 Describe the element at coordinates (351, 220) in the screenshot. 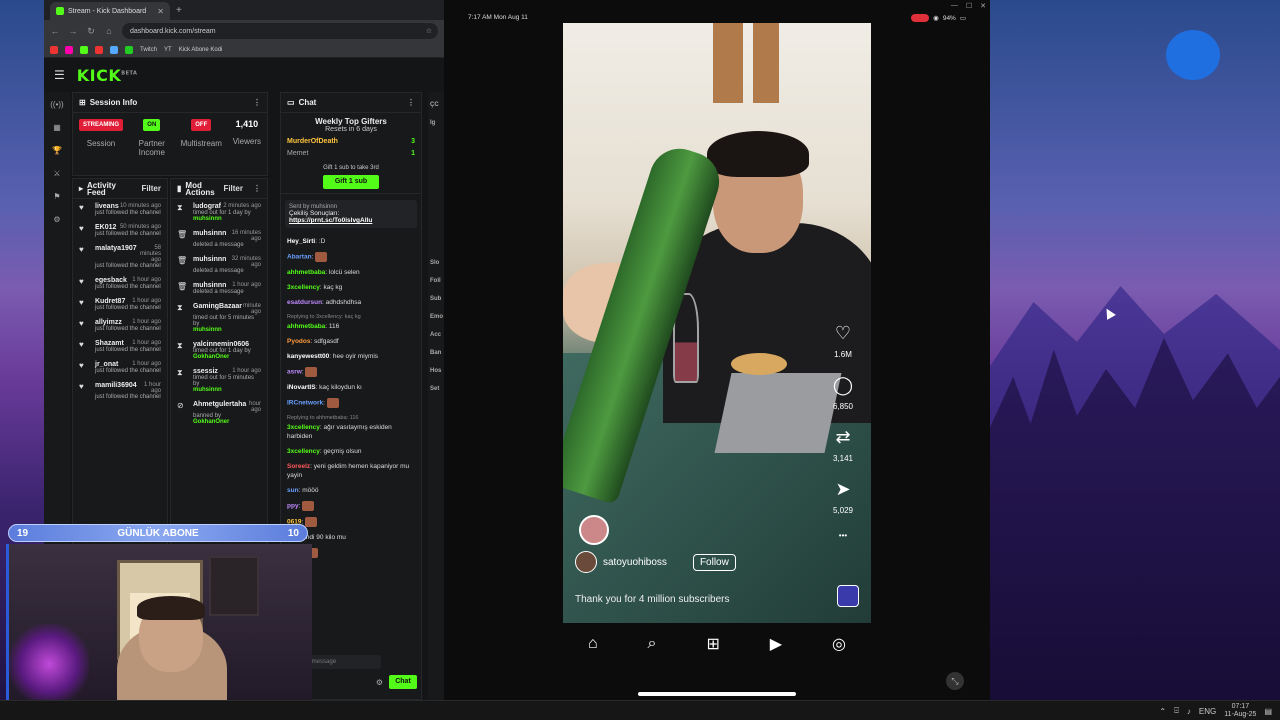

I see `pinned-link: https://prnt.sc/To0islvgAllu` at that location.